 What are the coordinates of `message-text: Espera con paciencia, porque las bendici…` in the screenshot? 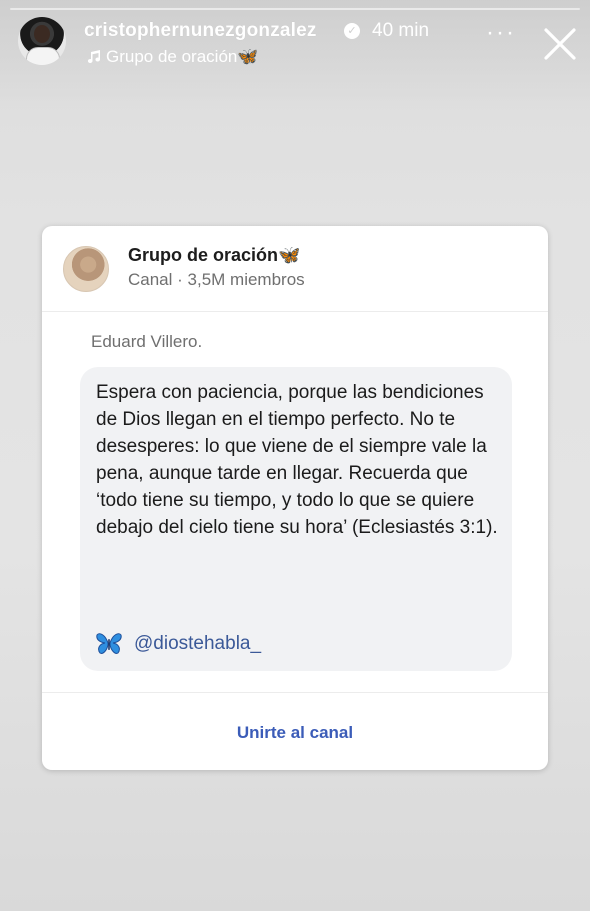 It's located at (297, 460).